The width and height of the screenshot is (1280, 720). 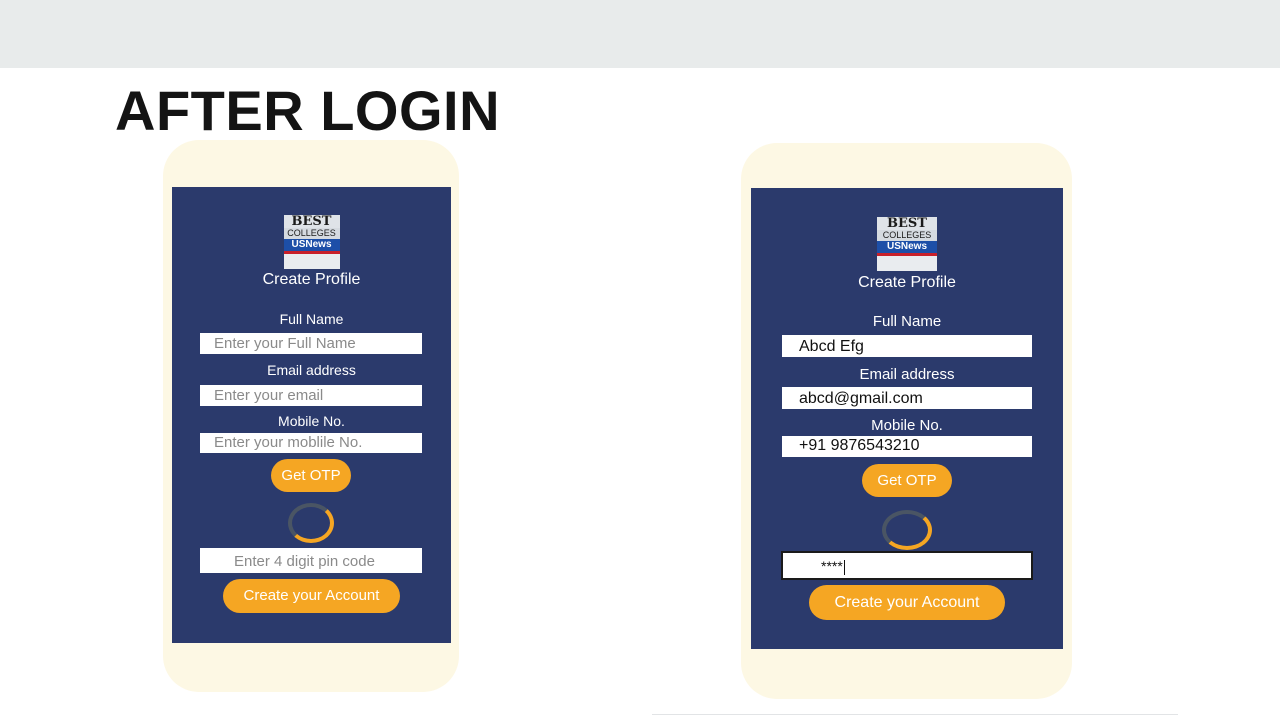 I want to click on email-input: abcd@gmail.com, so click(x=907, y=398).